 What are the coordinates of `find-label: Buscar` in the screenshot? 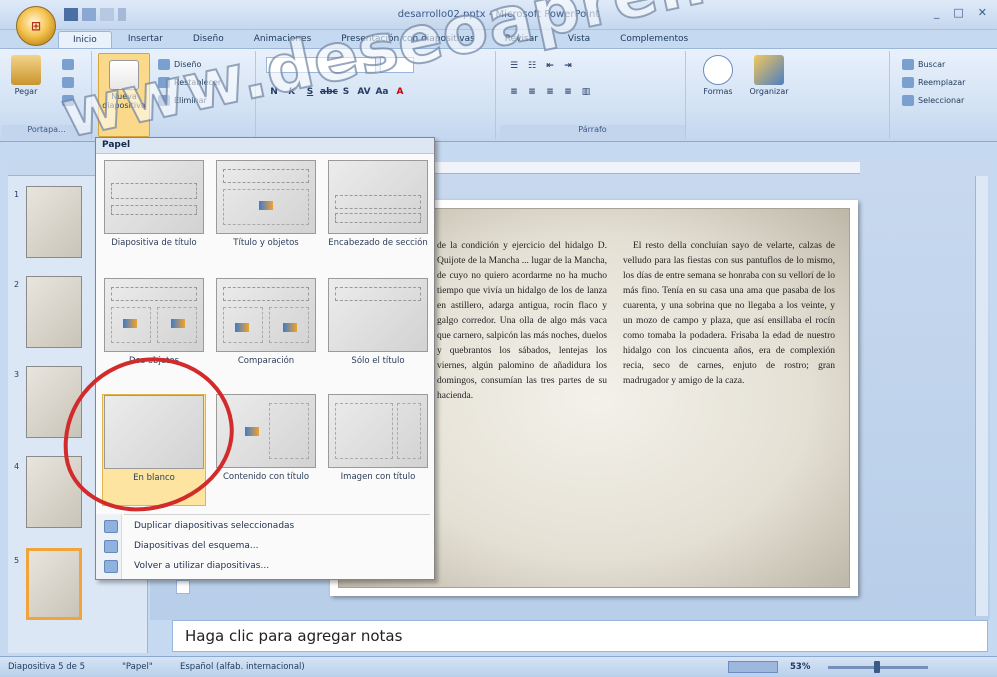 It's located at (932, 64).